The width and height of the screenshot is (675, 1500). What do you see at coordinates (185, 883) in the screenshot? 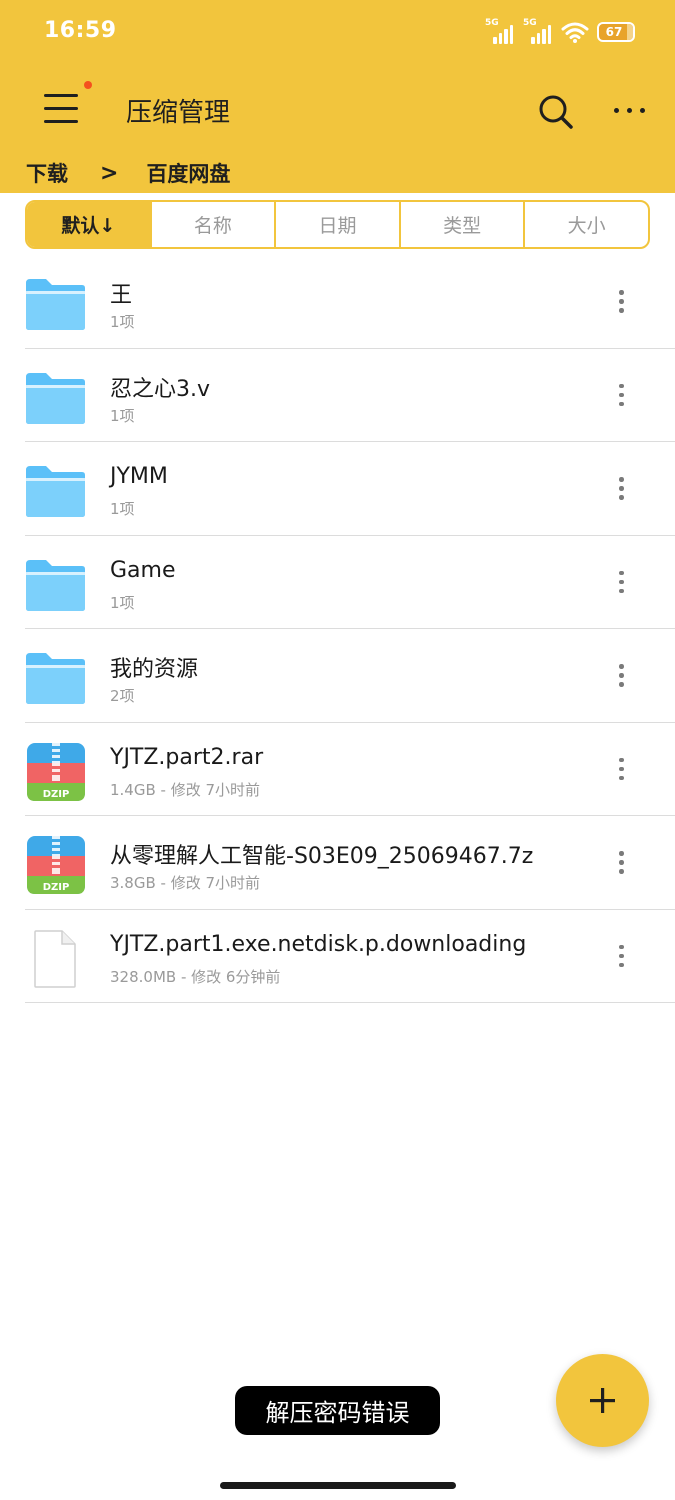
I see `file-meta: 3.8GB - 修改 7小时前` at bounding box center [185, 883].